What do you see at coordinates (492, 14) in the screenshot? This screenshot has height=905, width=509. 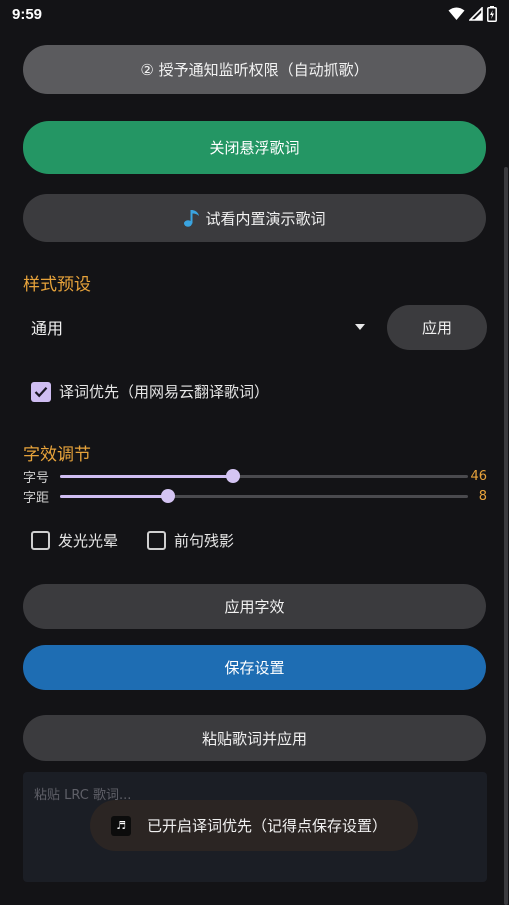 I see `battery-icon` at bounding box center [492, 14].